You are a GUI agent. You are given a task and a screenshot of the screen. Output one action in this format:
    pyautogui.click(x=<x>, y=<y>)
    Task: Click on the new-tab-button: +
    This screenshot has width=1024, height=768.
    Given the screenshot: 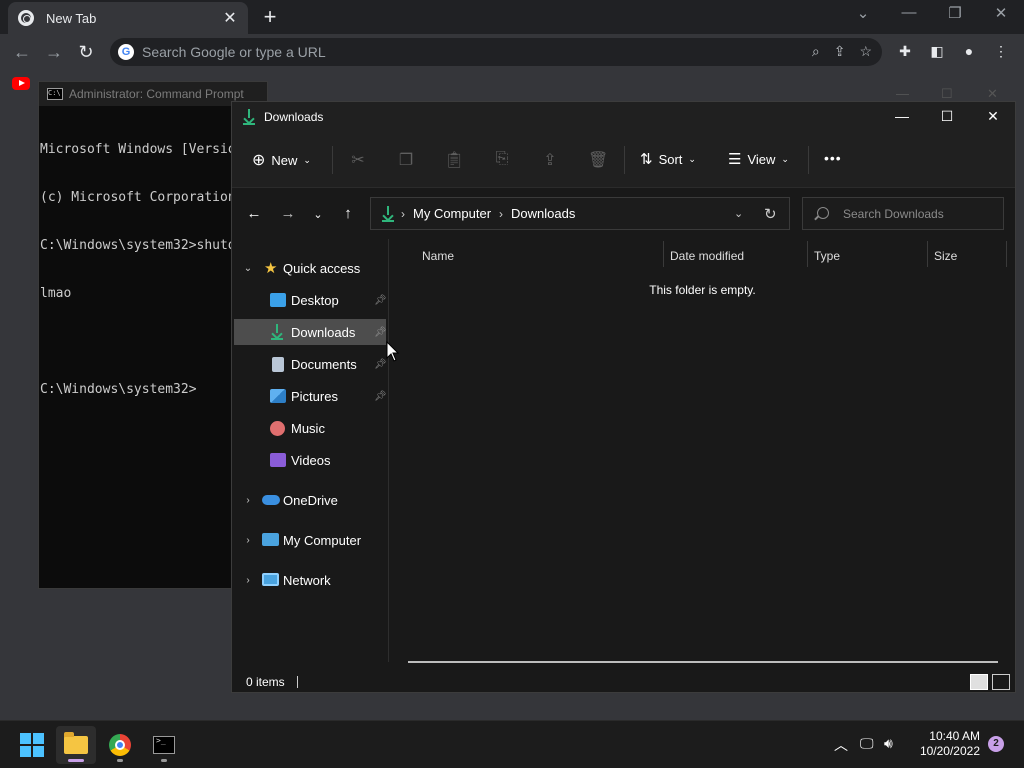 What is the action you would take?
    pyautogui.click(x=270, y=17)
    